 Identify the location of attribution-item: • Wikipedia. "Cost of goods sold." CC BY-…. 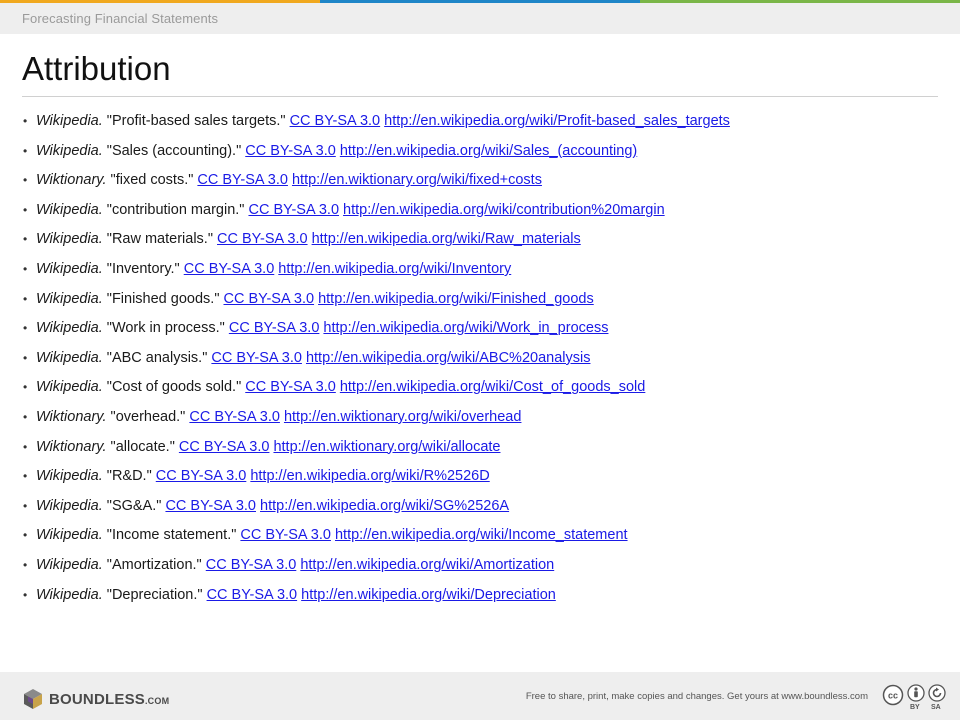
(480, 392).